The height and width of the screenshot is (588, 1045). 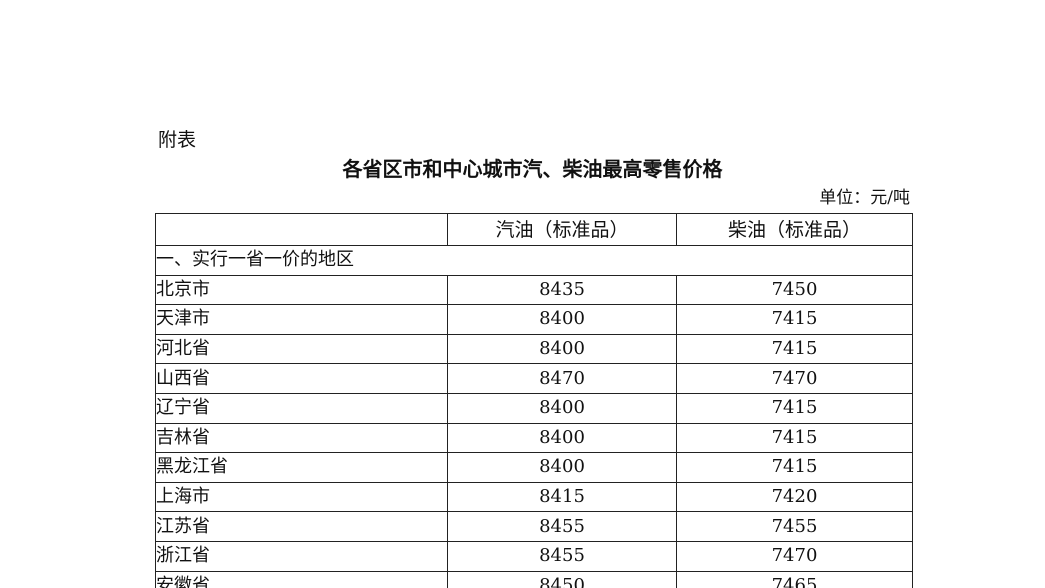 I want to click on table-row: 黑龙江省 8400 7415, so click(x=534, y=467).